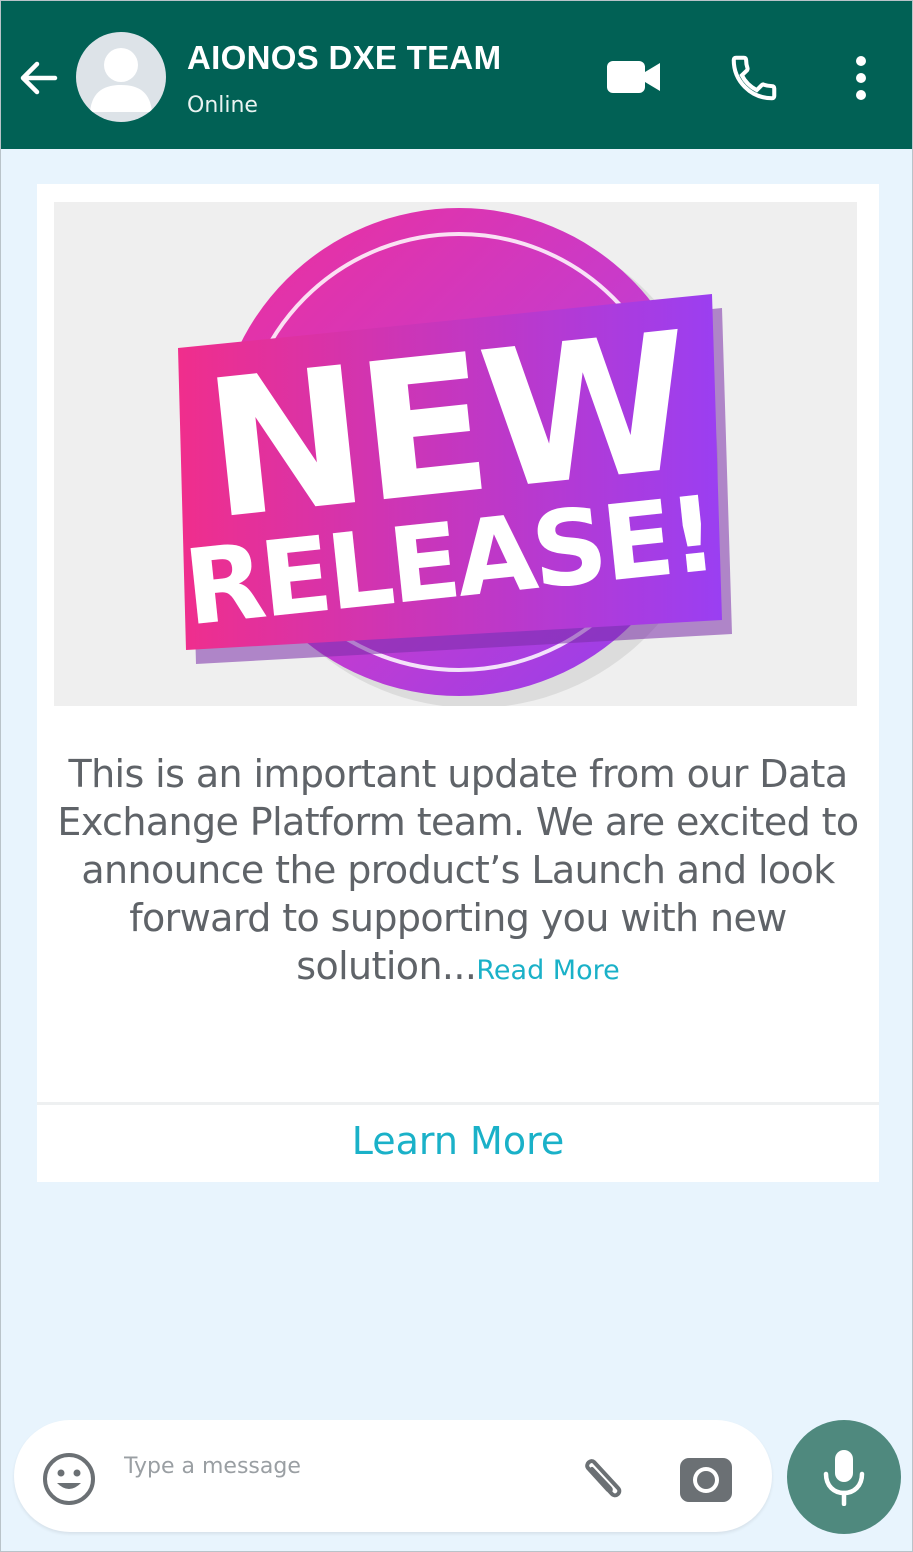  Describe the element at coordinates (547, 970) in the screenshot. I see `read-more-link: Read More` at that location.